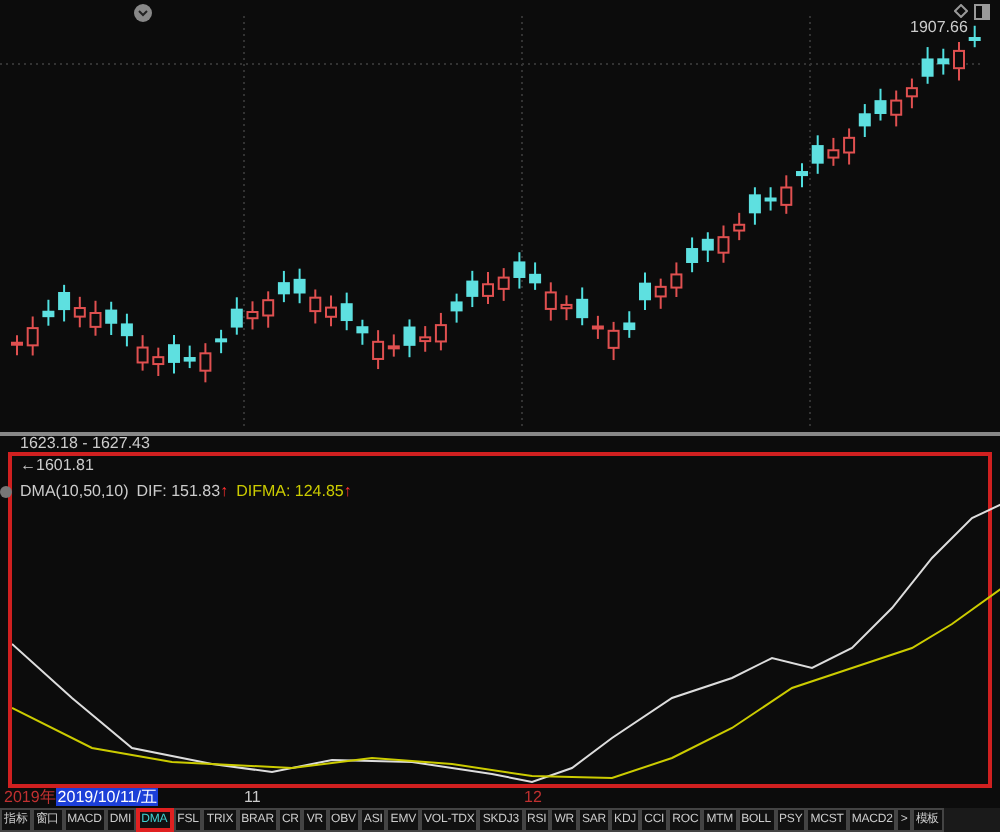  I want to click on year-label: 2019年, so click(30, 797).